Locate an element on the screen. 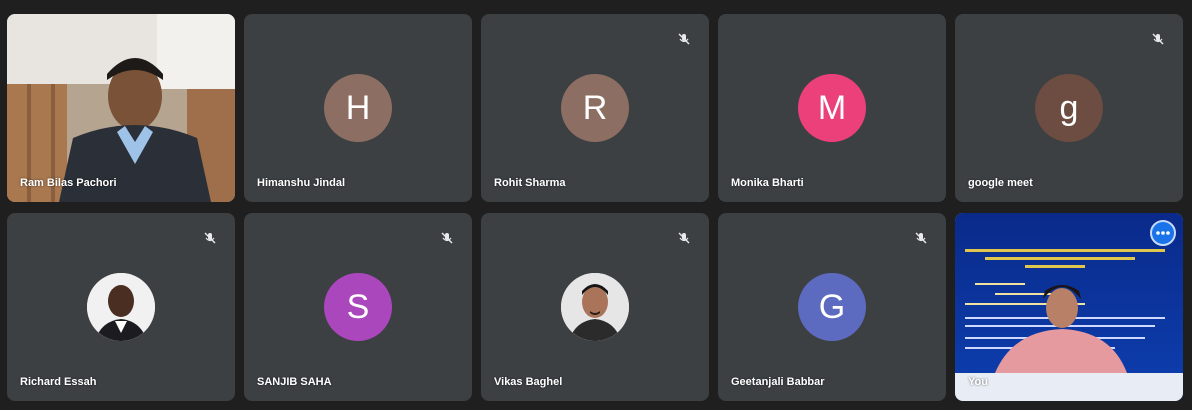  participant-tile: M Monika Bharti is located at coordinates (832, 108).